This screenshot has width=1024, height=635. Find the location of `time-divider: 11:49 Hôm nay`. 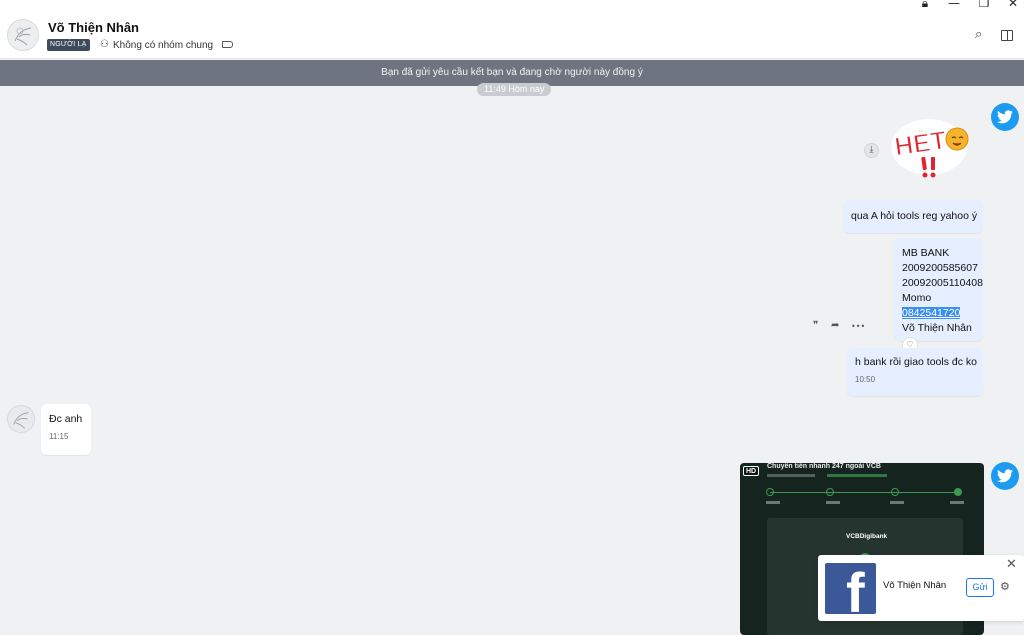

time-divider: 11:49 Hôm nay is located at coordinates (514, 89).